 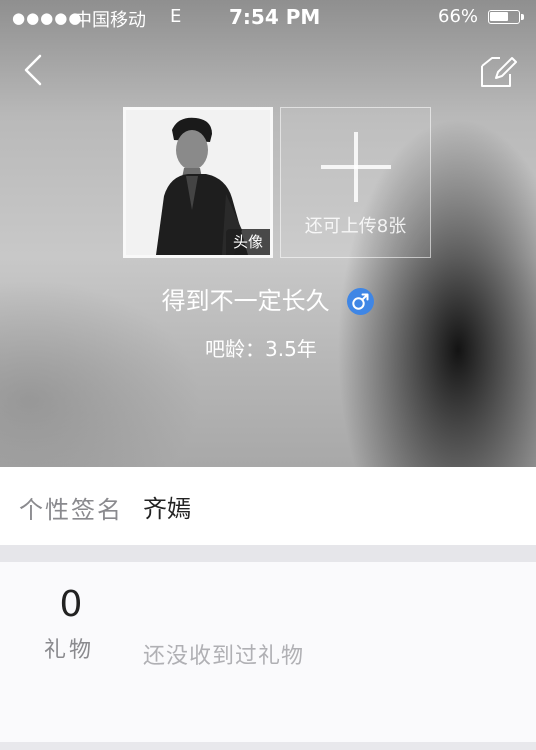 I want to click on status-time: 7:54 PM, so click(x=275, y=17).